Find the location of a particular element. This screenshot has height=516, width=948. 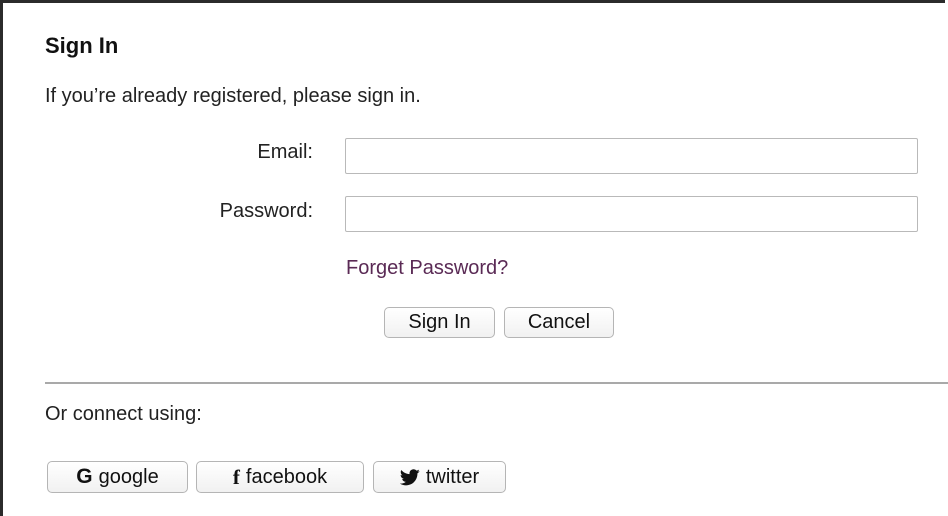

password-label: Password: is located at coordinates (266, 211).